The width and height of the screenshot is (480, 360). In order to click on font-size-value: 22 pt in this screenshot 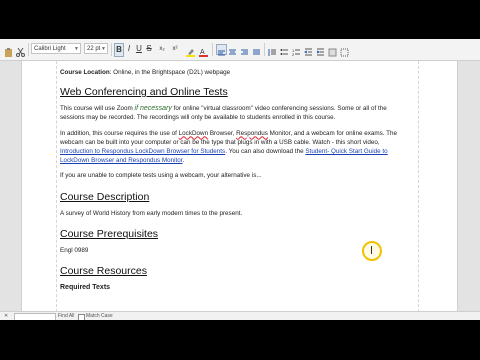, I will do `click(94, 49)`.